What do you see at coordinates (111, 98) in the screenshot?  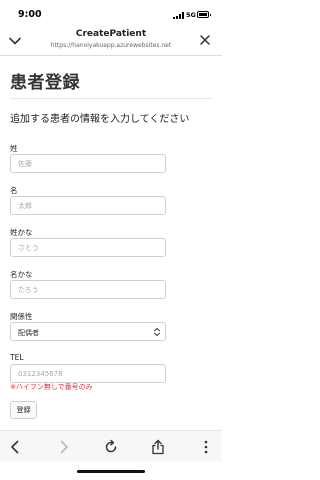 I see `title-divider` at bounding box center [111, 98].